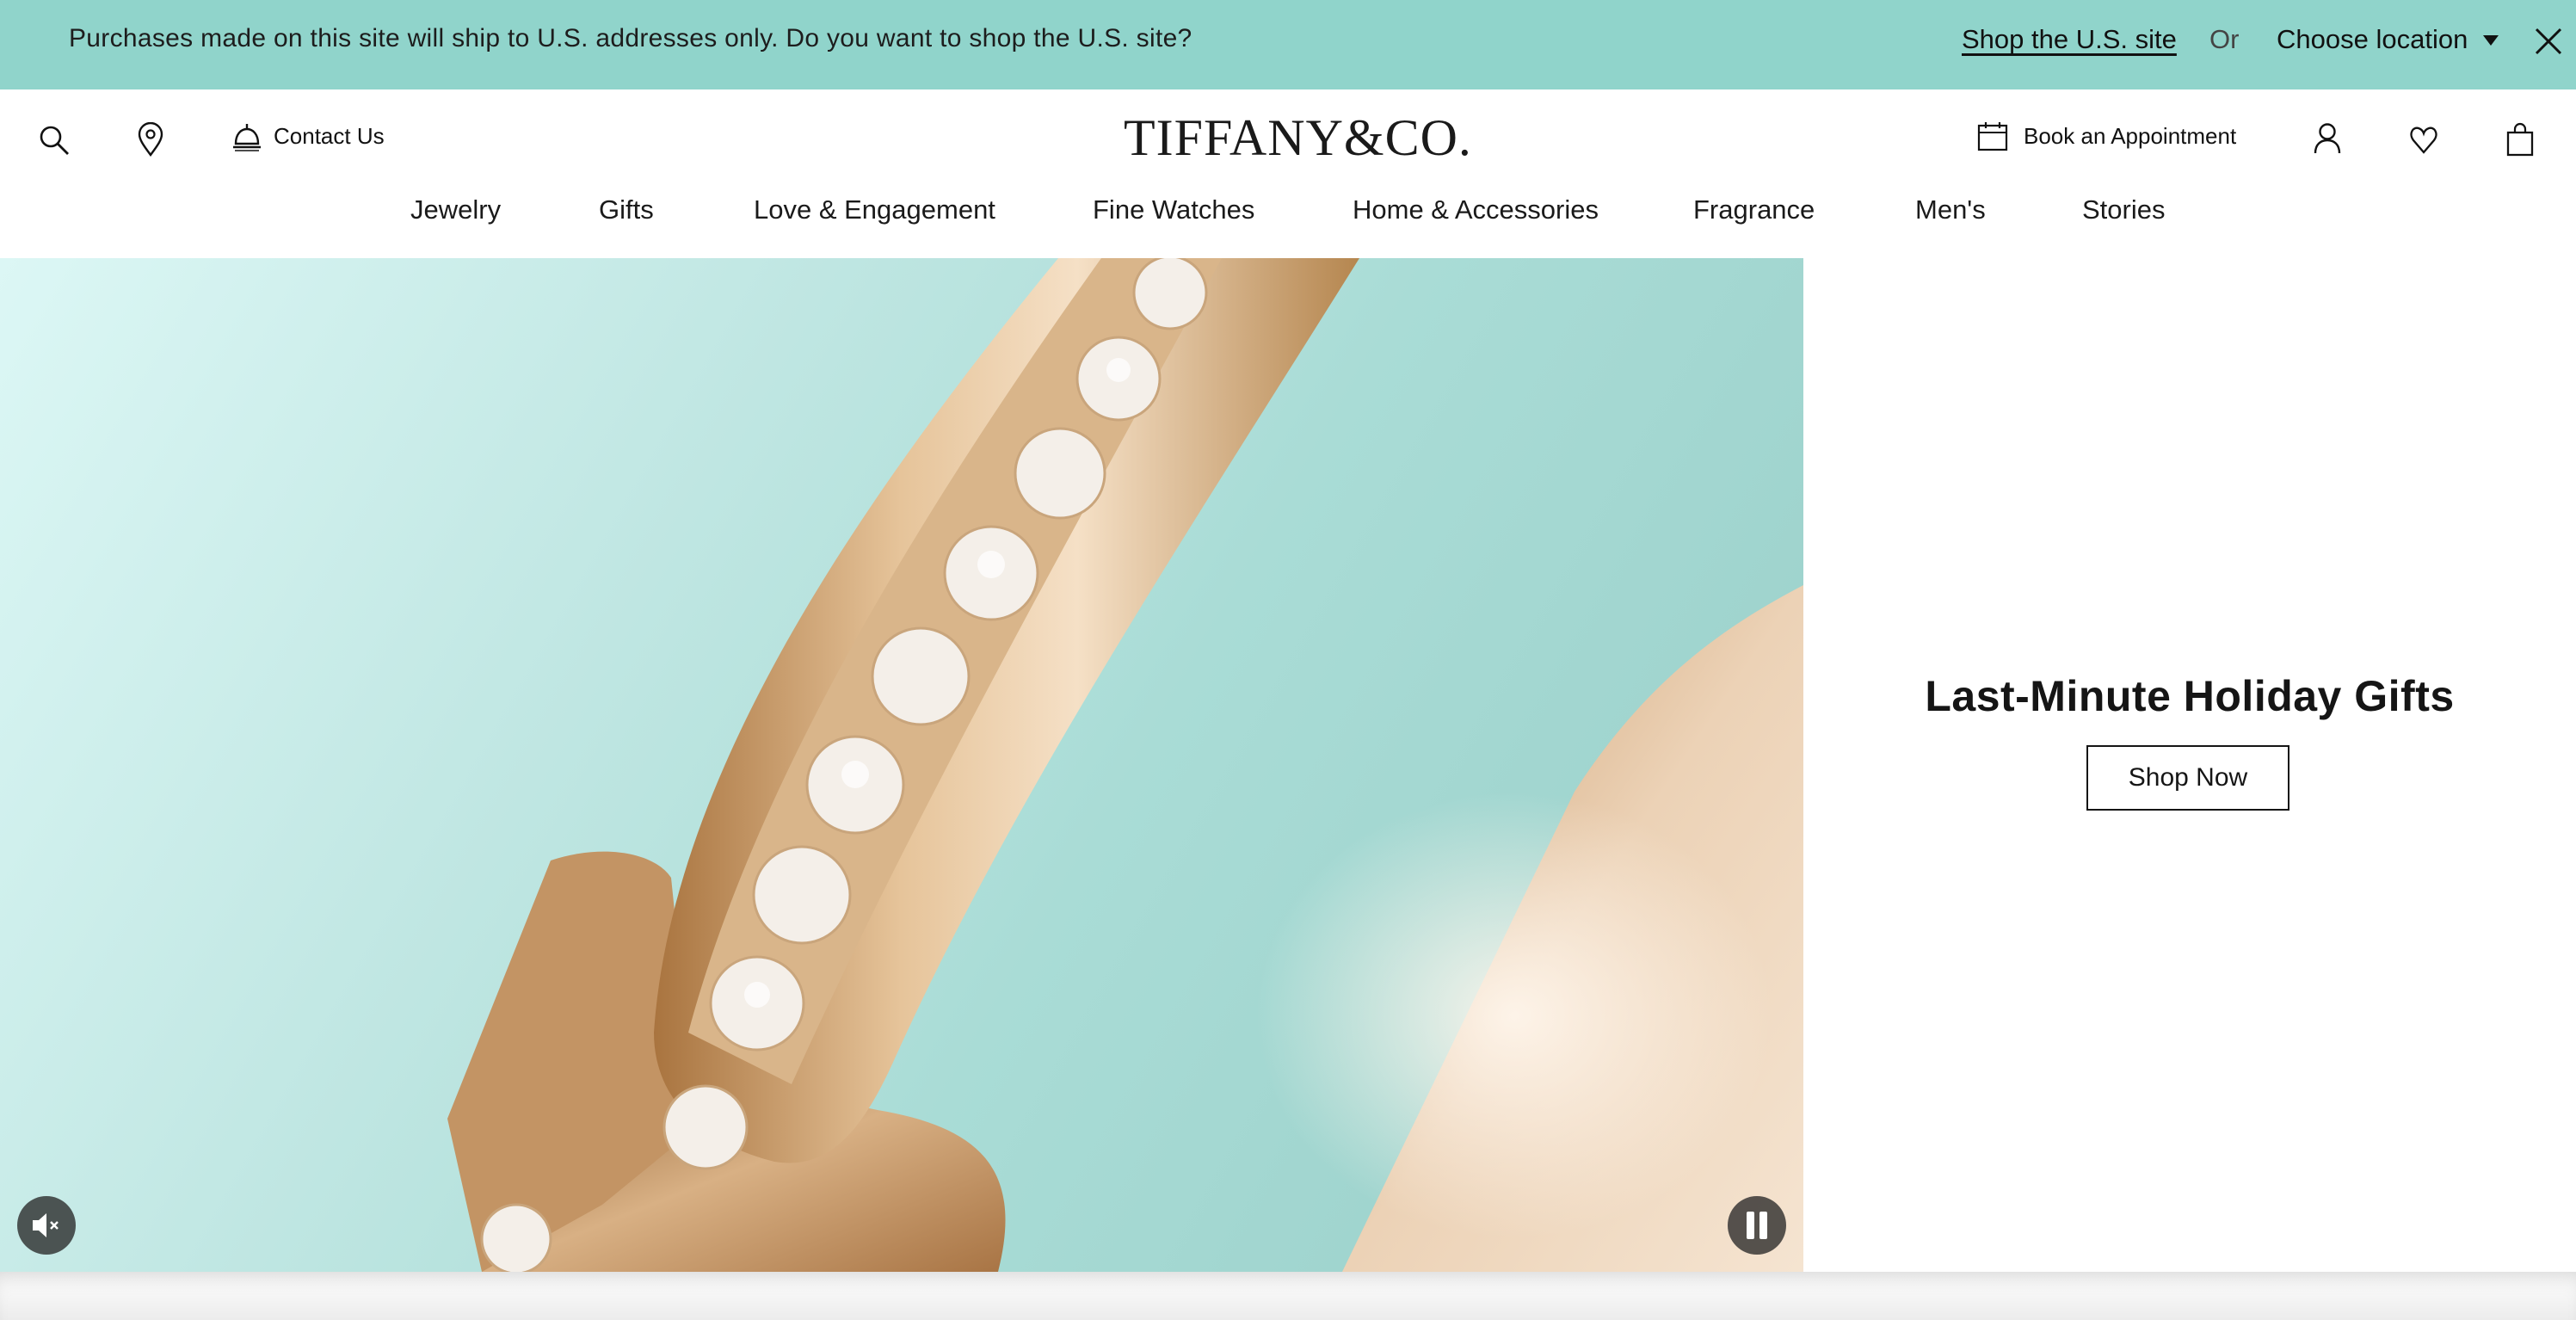  What do you see at coordinates (1298, 138) in the screenshot?
I see `tiffany-logo: TIFFANY&CO.` at bounding box center [1298, 138].